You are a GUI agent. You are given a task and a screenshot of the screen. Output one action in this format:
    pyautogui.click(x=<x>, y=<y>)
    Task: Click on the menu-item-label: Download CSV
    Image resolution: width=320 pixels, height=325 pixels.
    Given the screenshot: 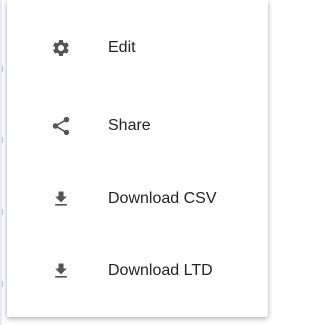 What is the action you would take?
    pyautogui.click(x=162, y=198)
    